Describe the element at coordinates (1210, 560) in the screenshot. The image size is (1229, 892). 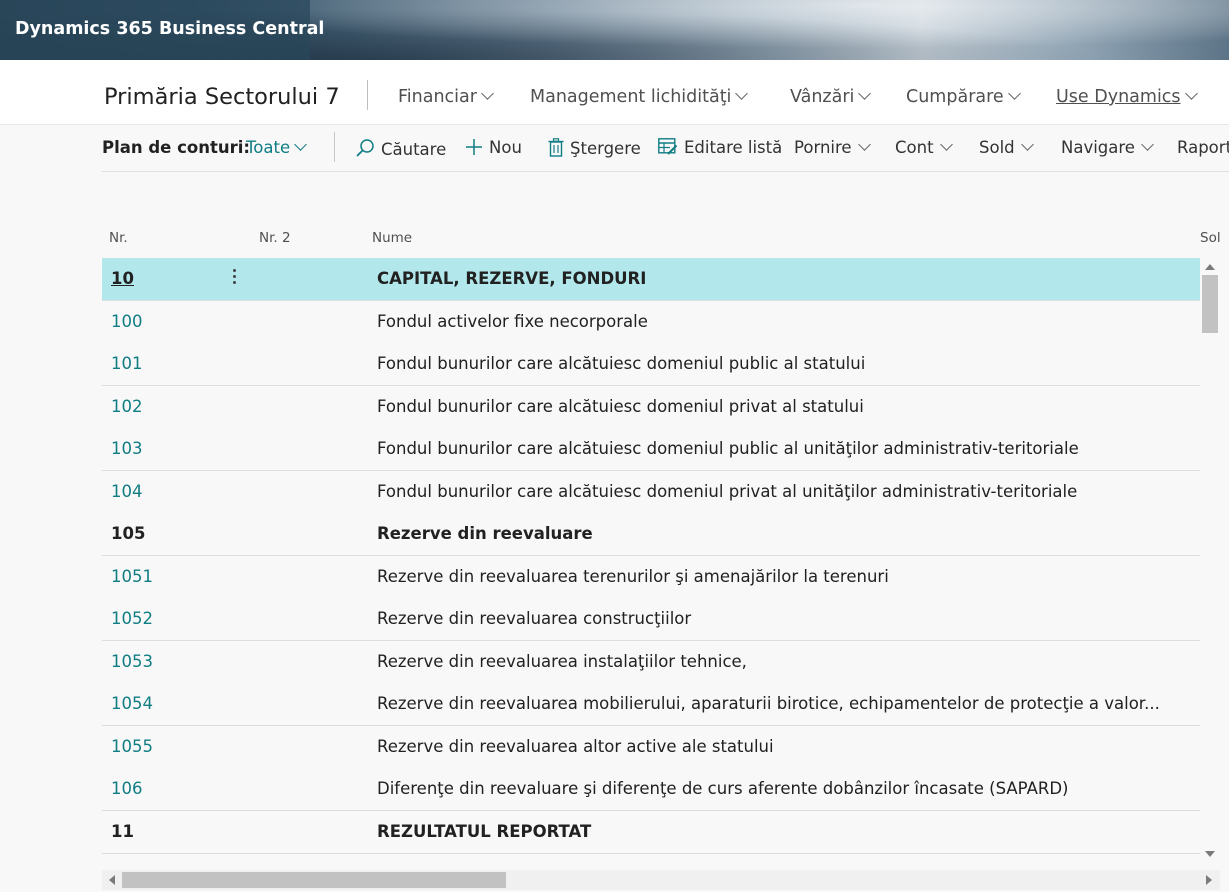
I see `vertical-scrollbar` at that location.